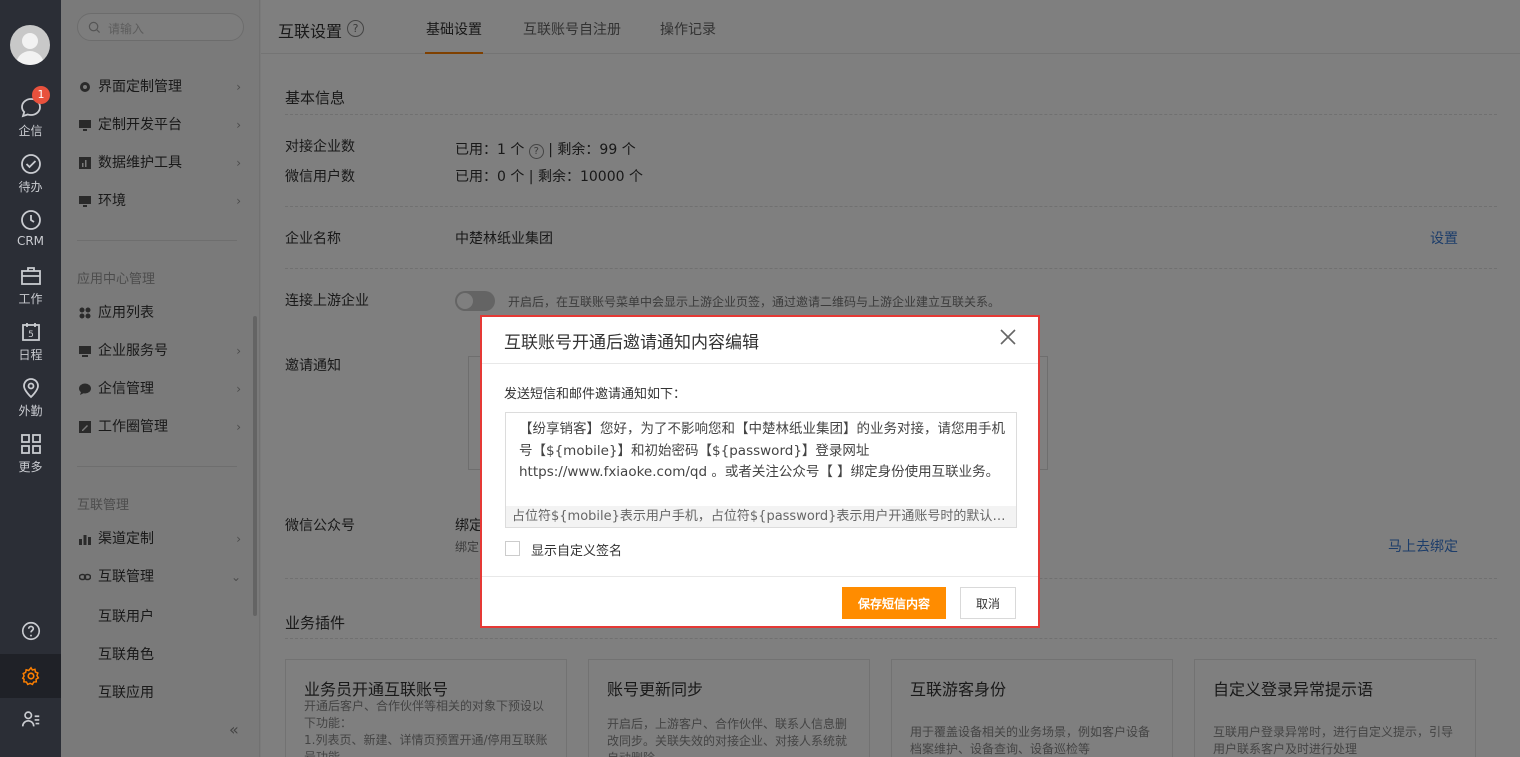 This screenshot has height=757, width=1520. What do you see at coordinates (30, 45) in the screenshot?
I see `avatar` at bounding box center [30, 45].